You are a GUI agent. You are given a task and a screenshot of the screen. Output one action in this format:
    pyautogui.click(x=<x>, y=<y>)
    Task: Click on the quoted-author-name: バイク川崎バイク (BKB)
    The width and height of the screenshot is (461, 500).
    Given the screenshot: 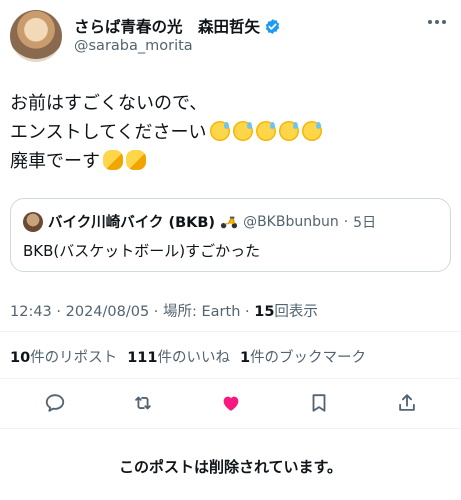 What is the action you would take?
    pyautogui.click(x=132, y=223)
    